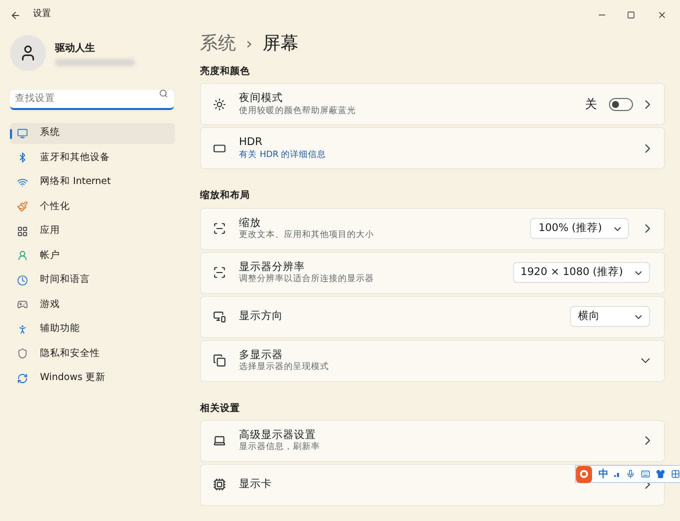 The image size is (680, 521). I want to click on setting-card: 显示器分辨率 调整分辨率以适合所连接的显示器 1920 × 1080 (推荐), so click(432, 273).